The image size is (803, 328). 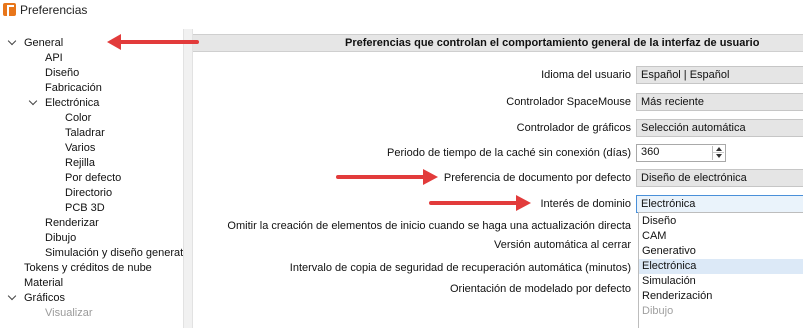 I want to click on tree-item-electronica: Electrónica, so click(x=72, y=103).